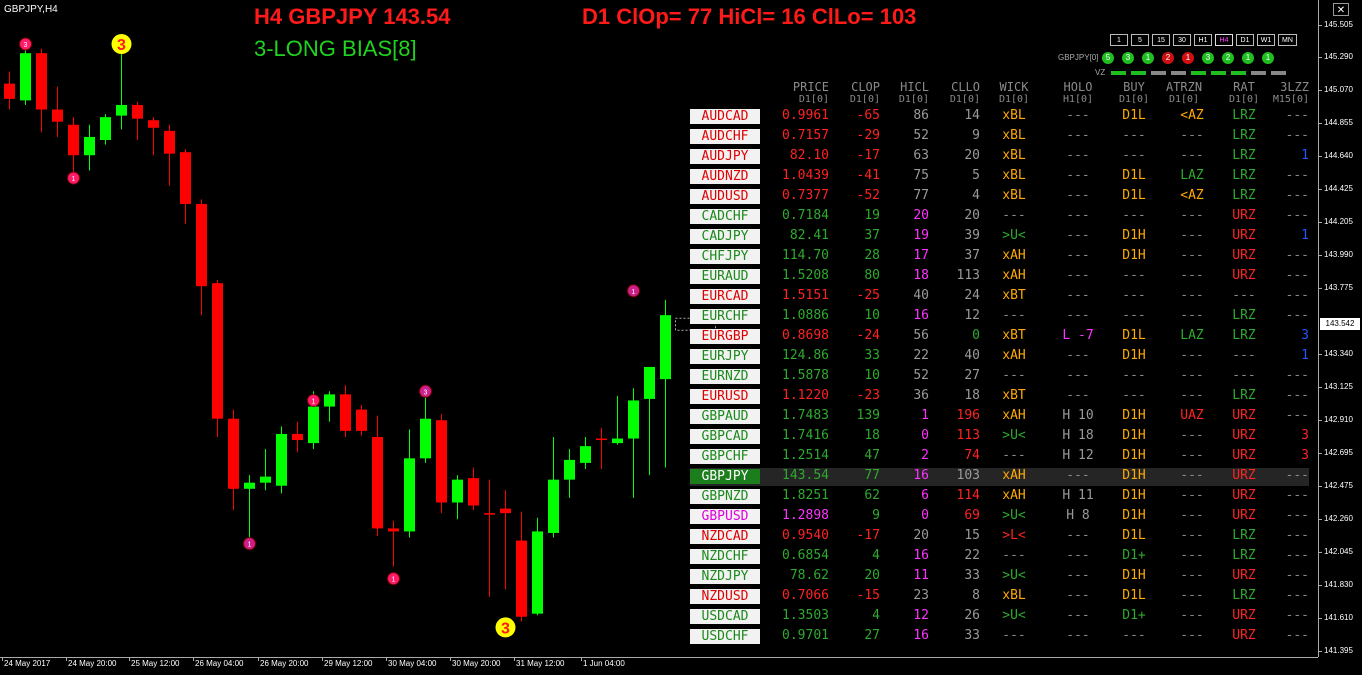 The height and width of the screenshot is (675, 1362). Describe the element at coordinates (725, 296) in the screenshot. I see `symbol-button-eurcad: EURCAD` at that location.